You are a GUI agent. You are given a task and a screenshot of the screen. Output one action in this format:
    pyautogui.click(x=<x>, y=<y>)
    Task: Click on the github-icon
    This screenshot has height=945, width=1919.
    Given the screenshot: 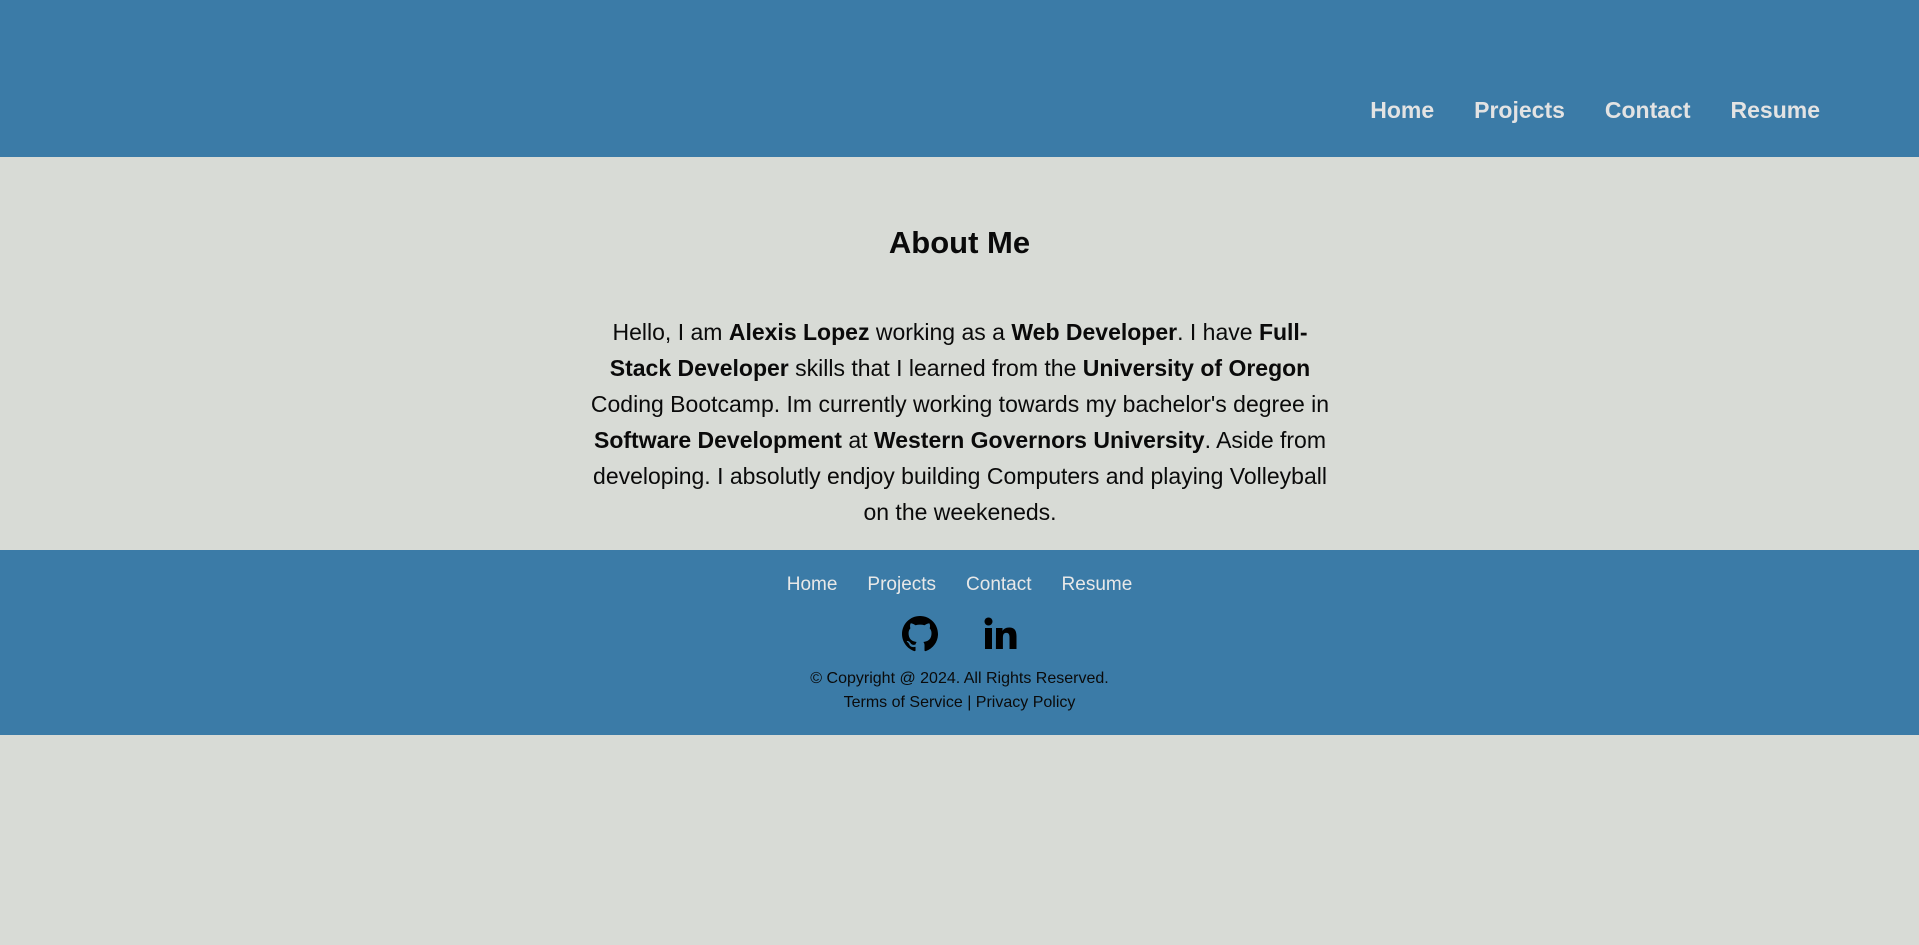 What is the action you would take?
    pyautogui.click(x=919, y=634)
    